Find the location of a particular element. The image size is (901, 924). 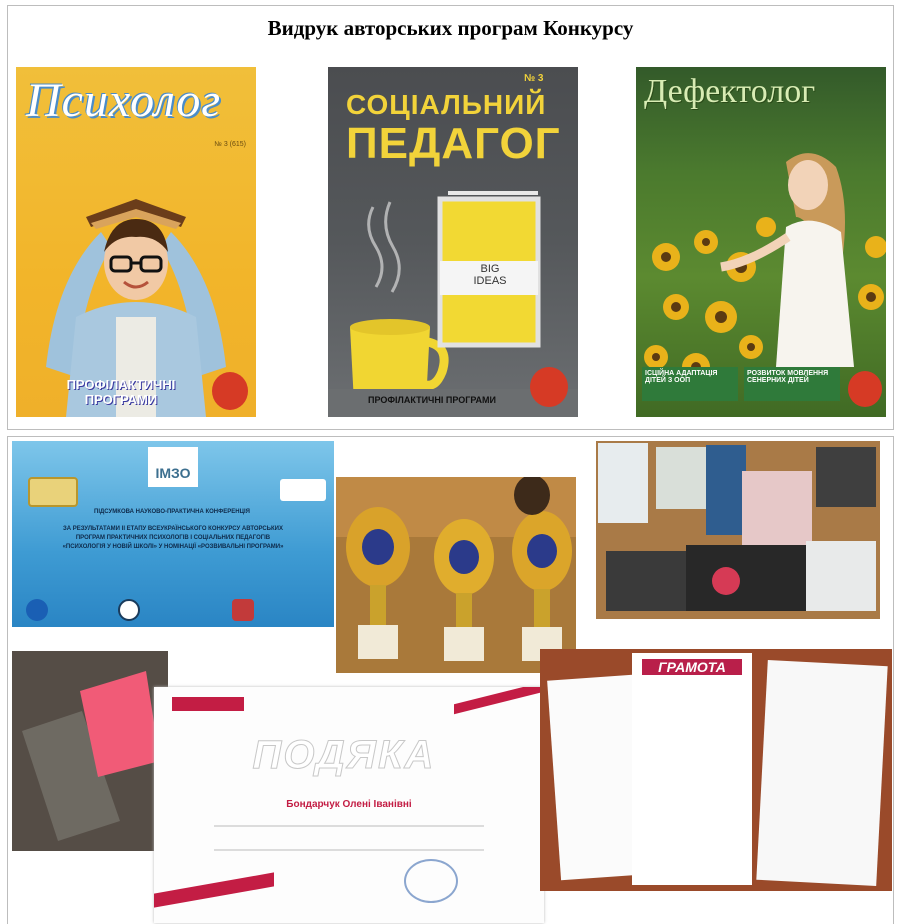

cover-masthead-line1: СОЦІАЛЬНИЙ is located at coordinates (446, 104).